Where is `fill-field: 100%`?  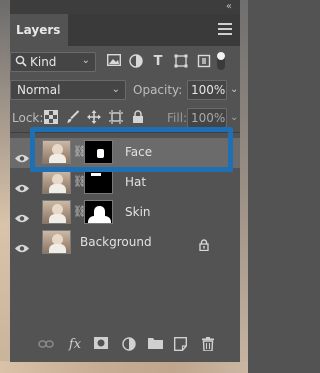 fill-field: 100% is located at coordinates (207, 118).